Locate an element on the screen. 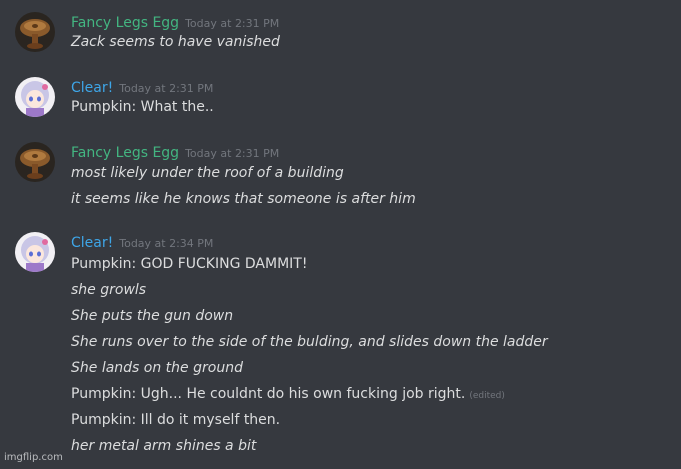 Image resolution: width=681 pixels, height=469 pixels. message-line: Pumpkin: What the.. is located at coordinates (142, 107).